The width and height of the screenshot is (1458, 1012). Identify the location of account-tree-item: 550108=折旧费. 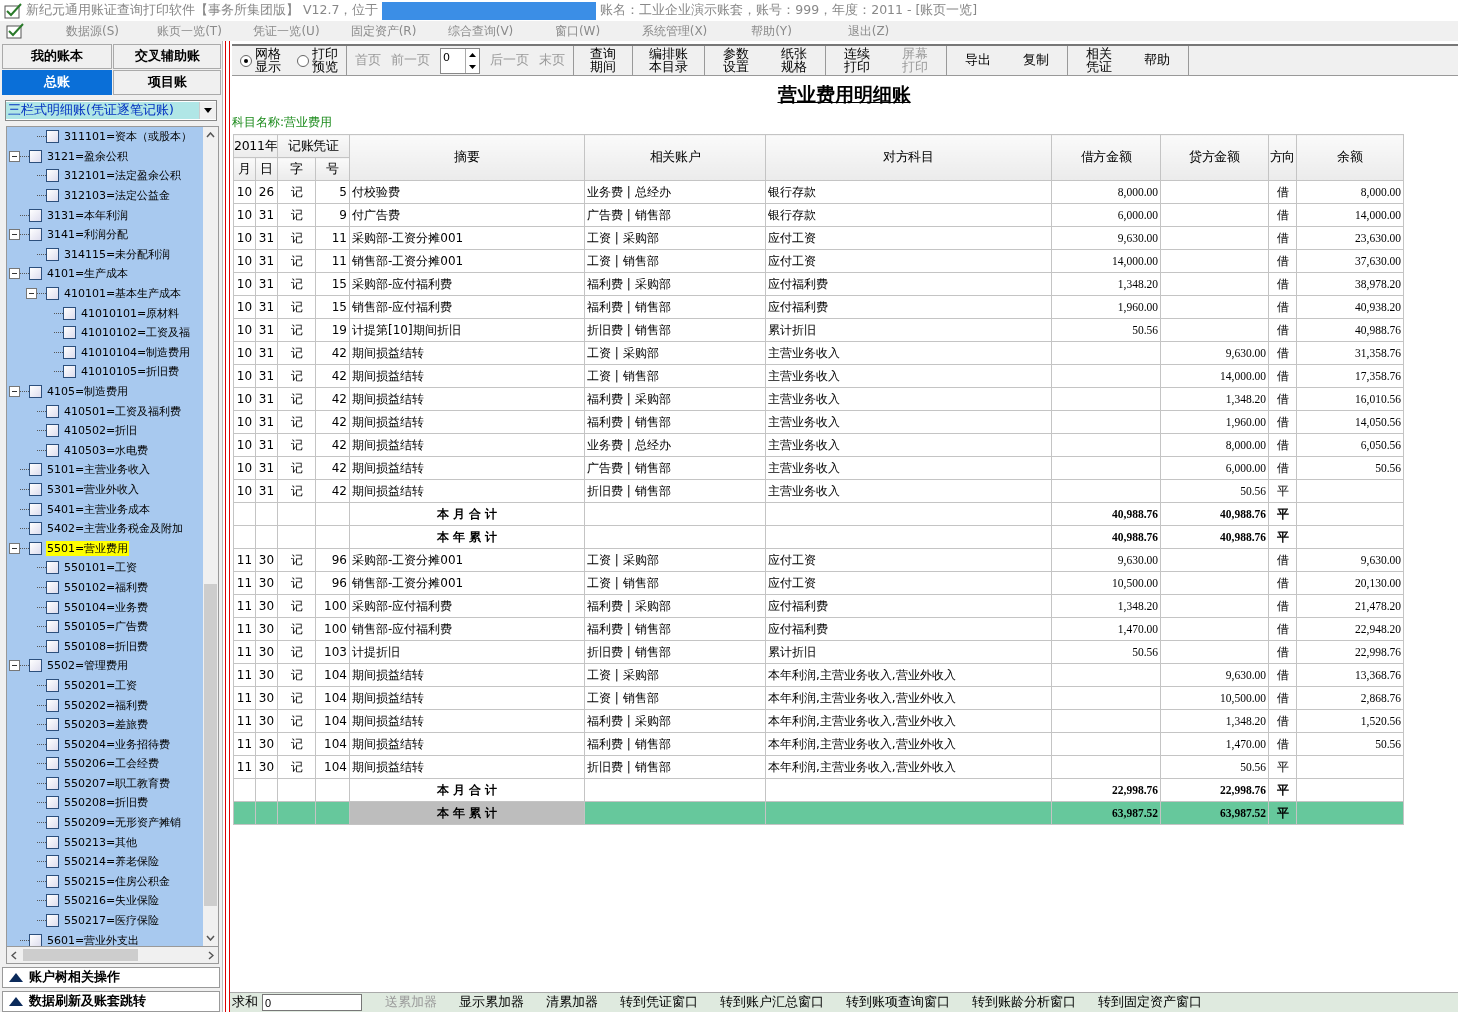
(106, 646).